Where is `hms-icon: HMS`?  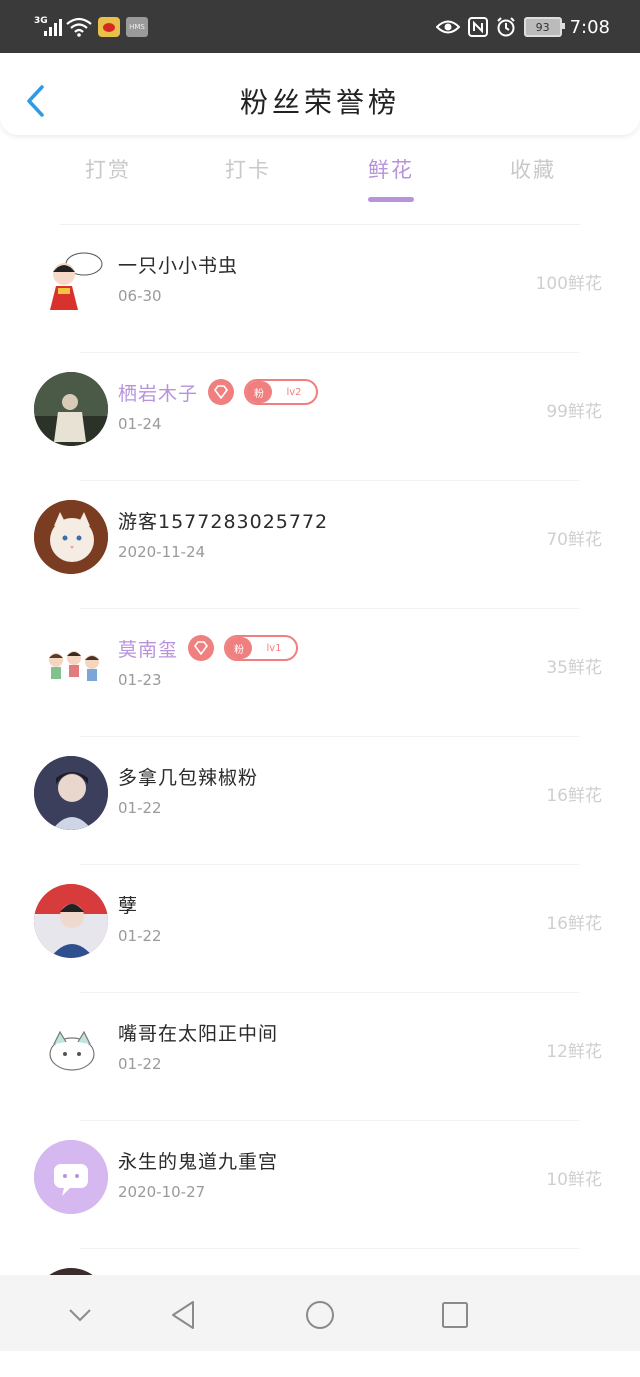
hms-icon: HMS is located at coordinates (137, 27).